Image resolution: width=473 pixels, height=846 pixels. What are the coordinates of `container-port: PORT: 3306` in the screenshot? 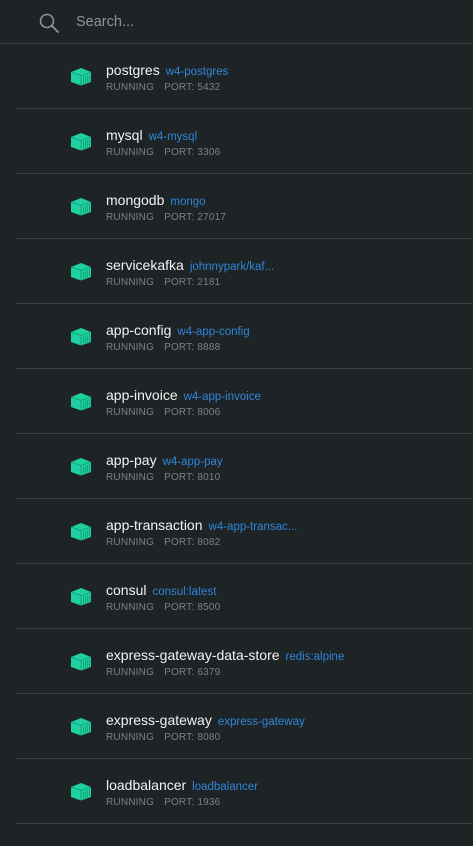 It's located at (192, 152).